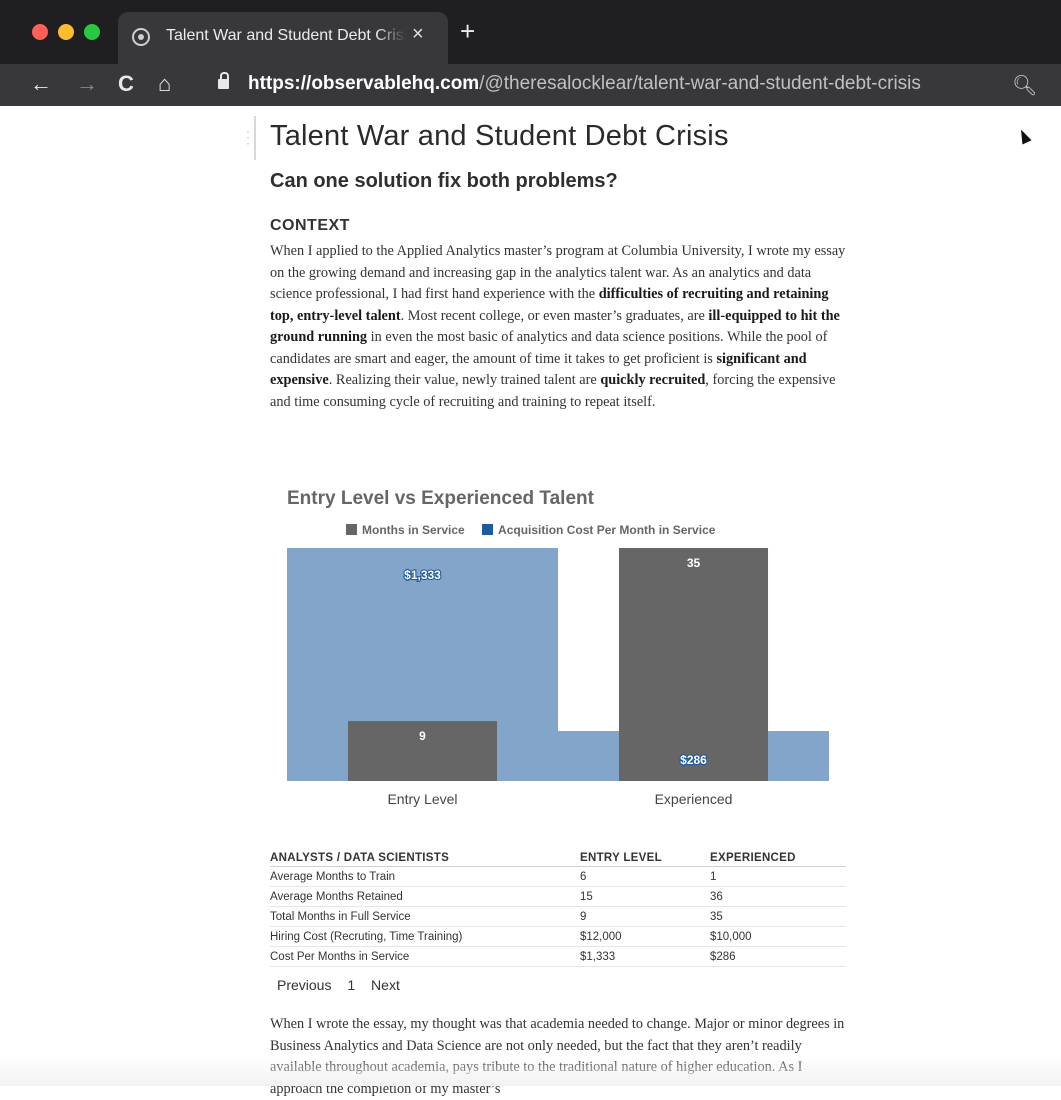 The height and width of the screenshot is (1100, 1061). I want to click on table-cell: $1,333, so click(645, 956).